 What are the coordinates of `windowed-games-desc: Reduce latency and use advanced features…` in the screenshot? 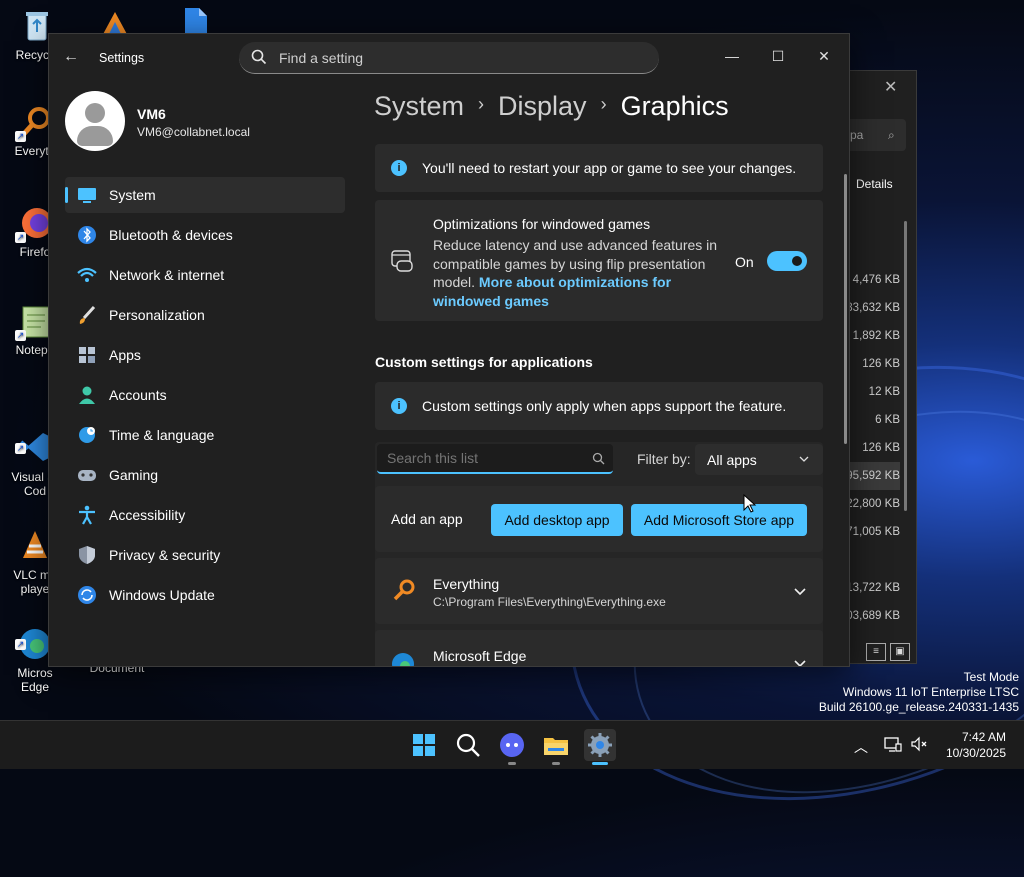 It's located at (575, 273).